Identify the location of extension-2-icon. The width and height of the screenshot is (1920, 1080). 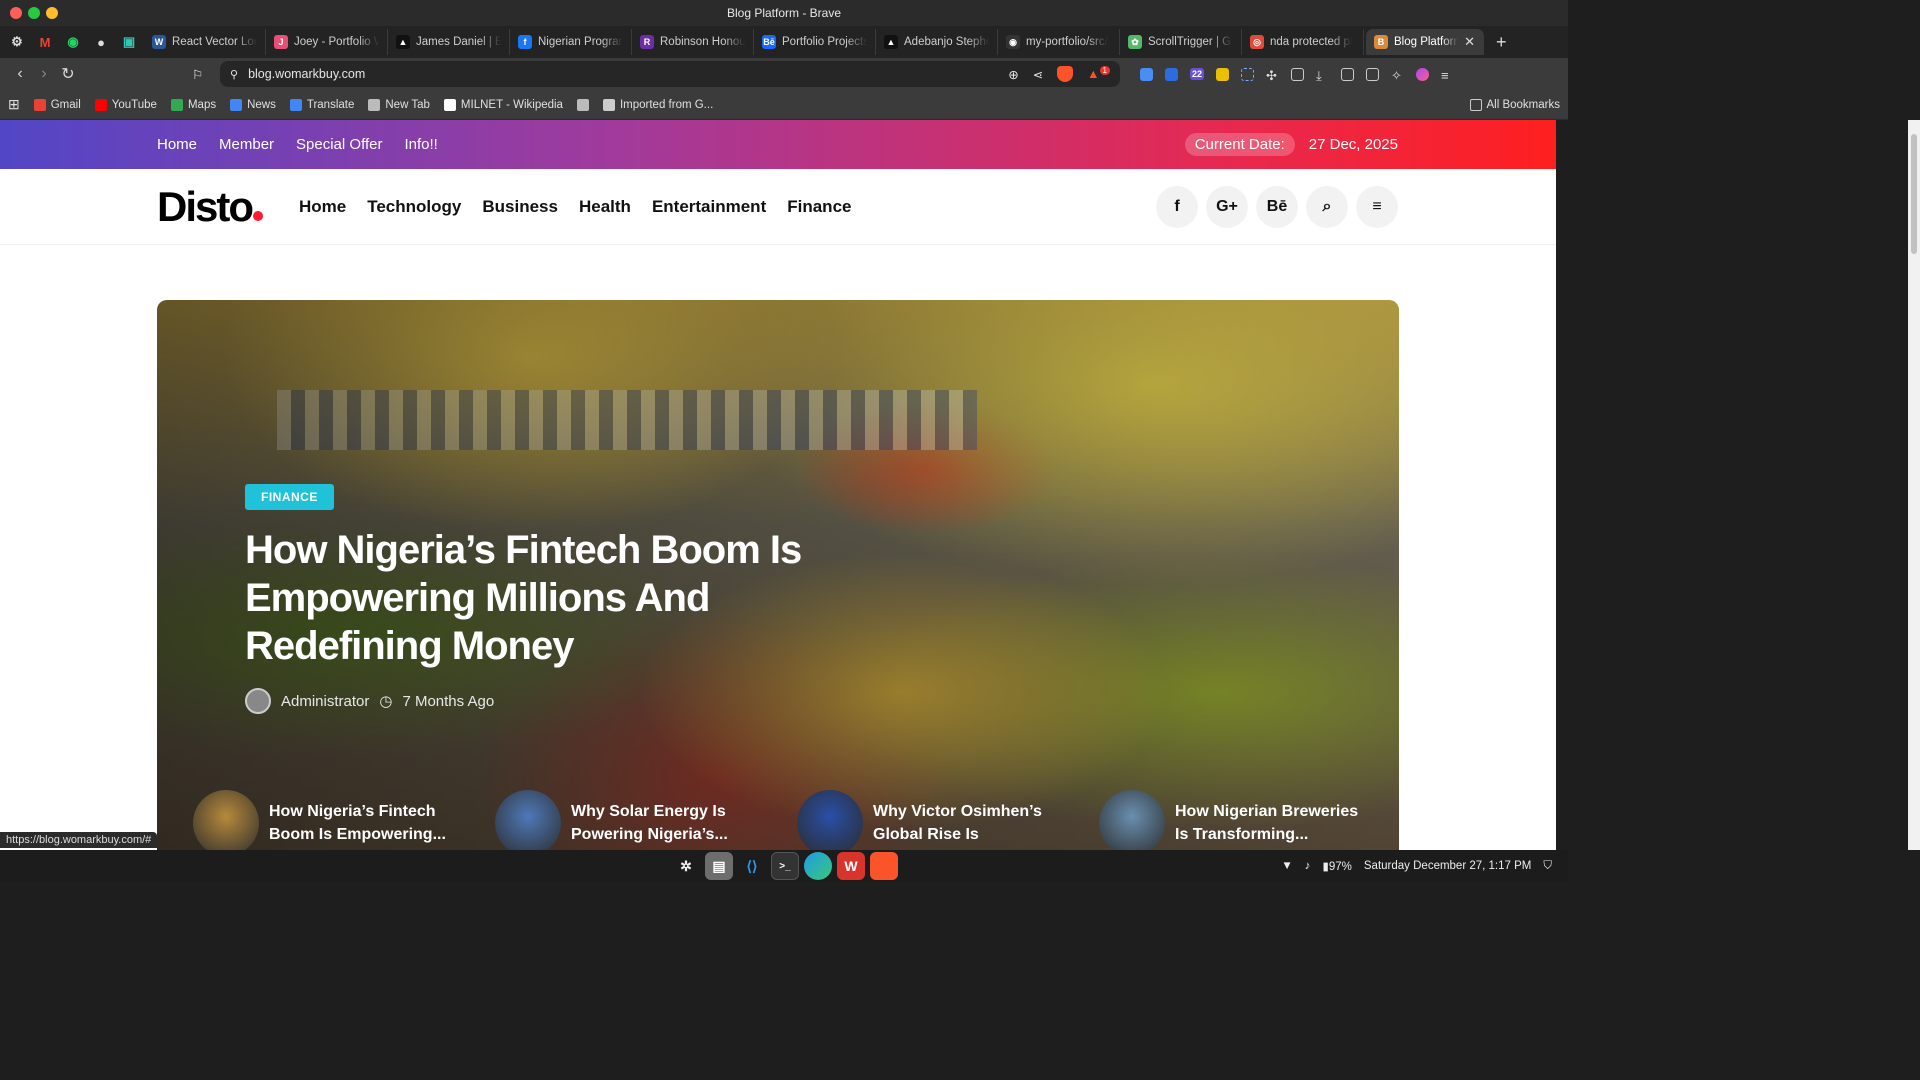
(1171, 74).